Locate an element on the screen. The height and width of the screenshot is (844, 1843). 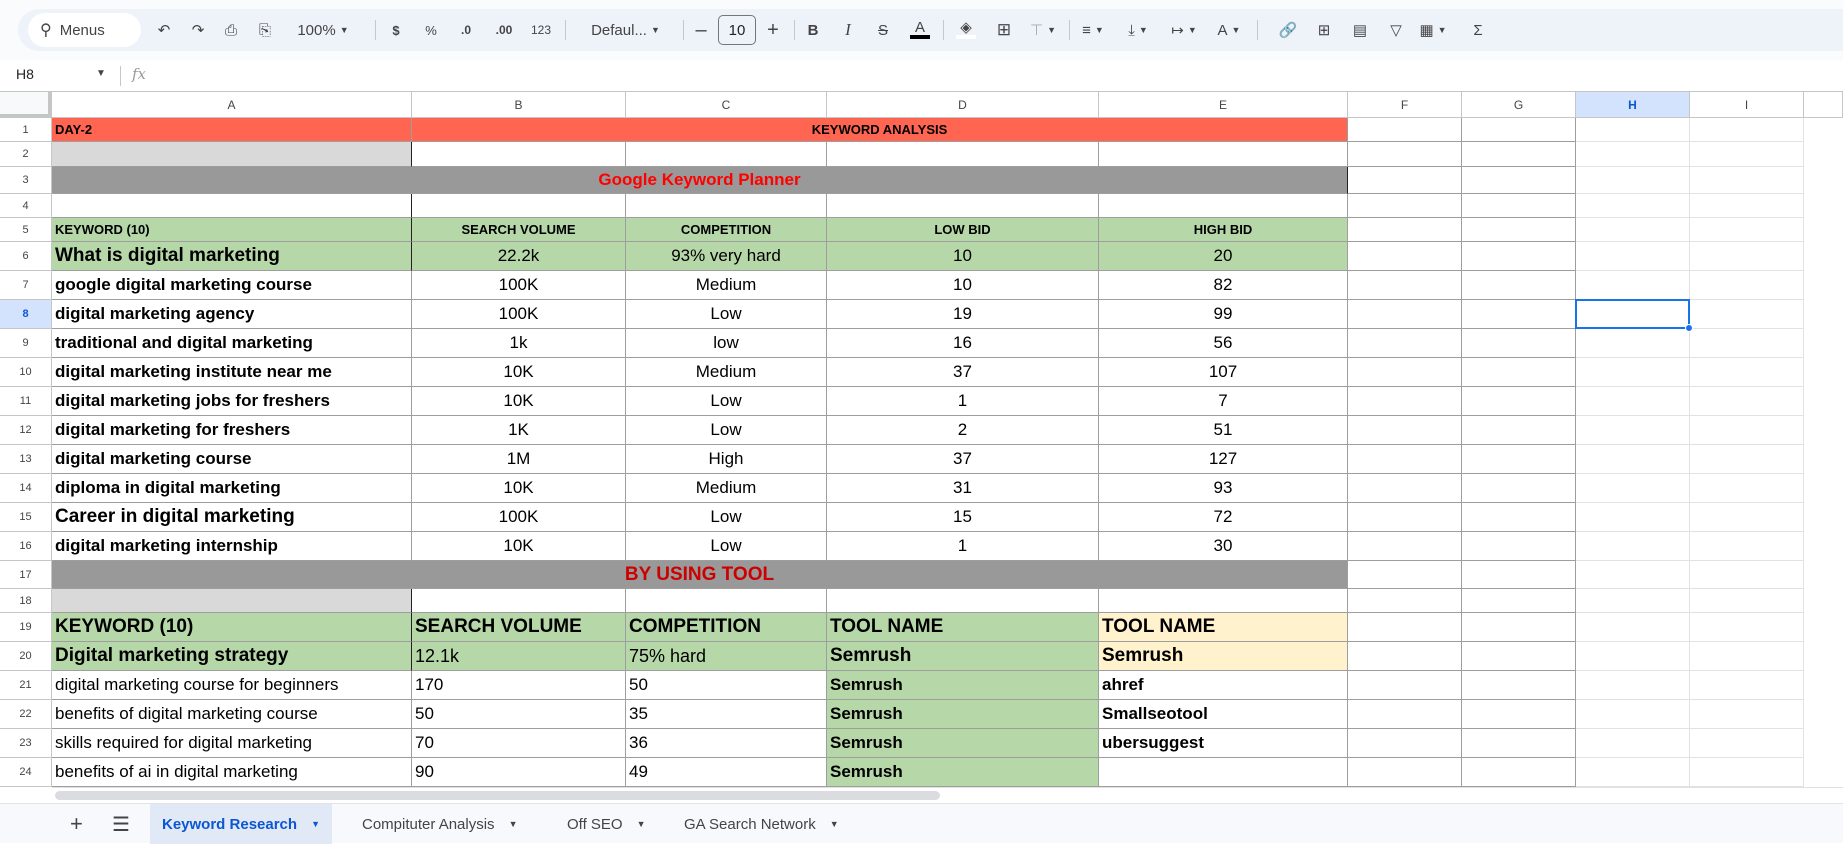
cell-e14: 93 is located at coordinates (1223, 488).